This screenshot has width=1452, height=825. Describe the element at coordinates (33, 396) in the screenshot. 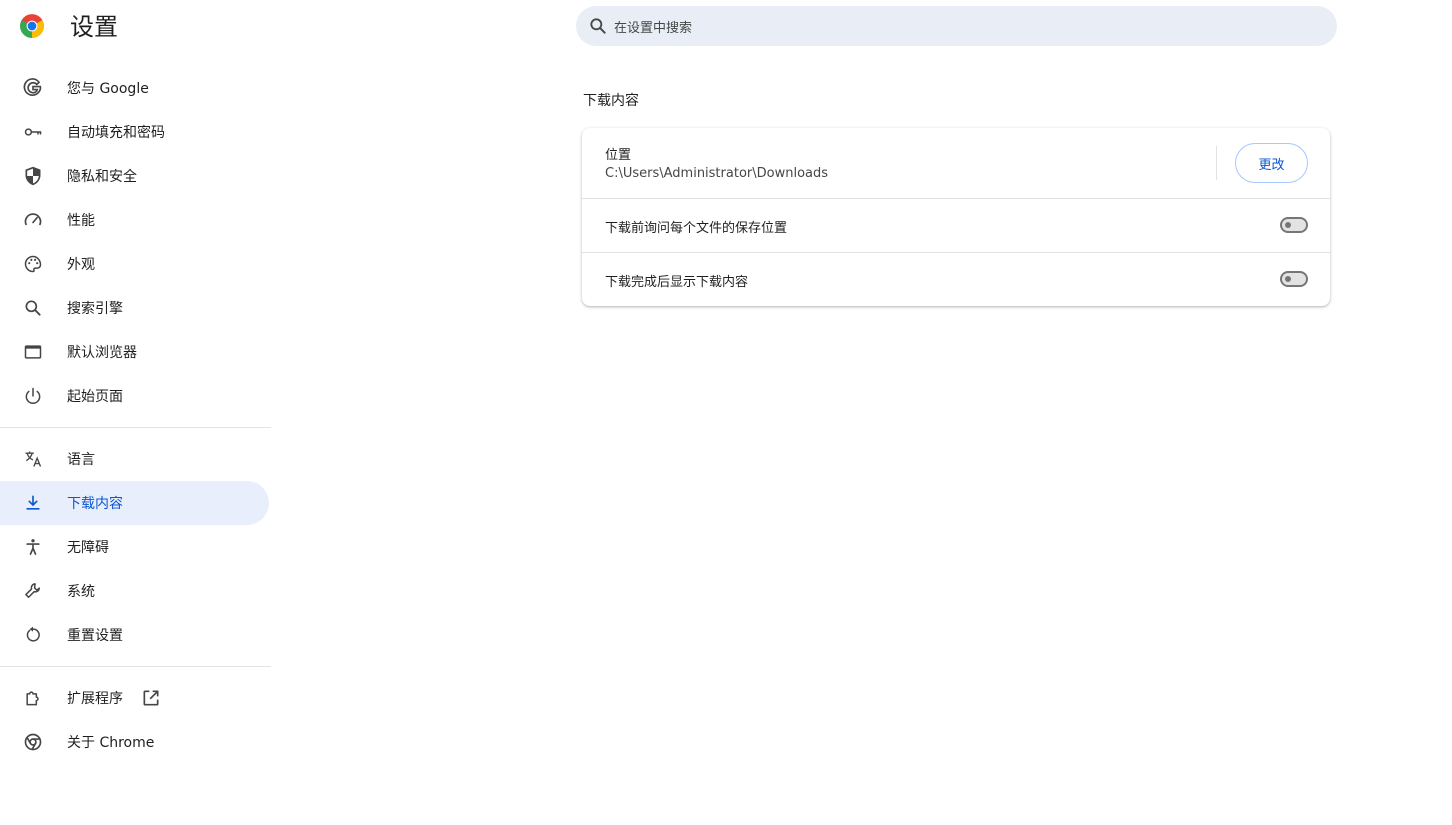

I see `power-icon` at that location.